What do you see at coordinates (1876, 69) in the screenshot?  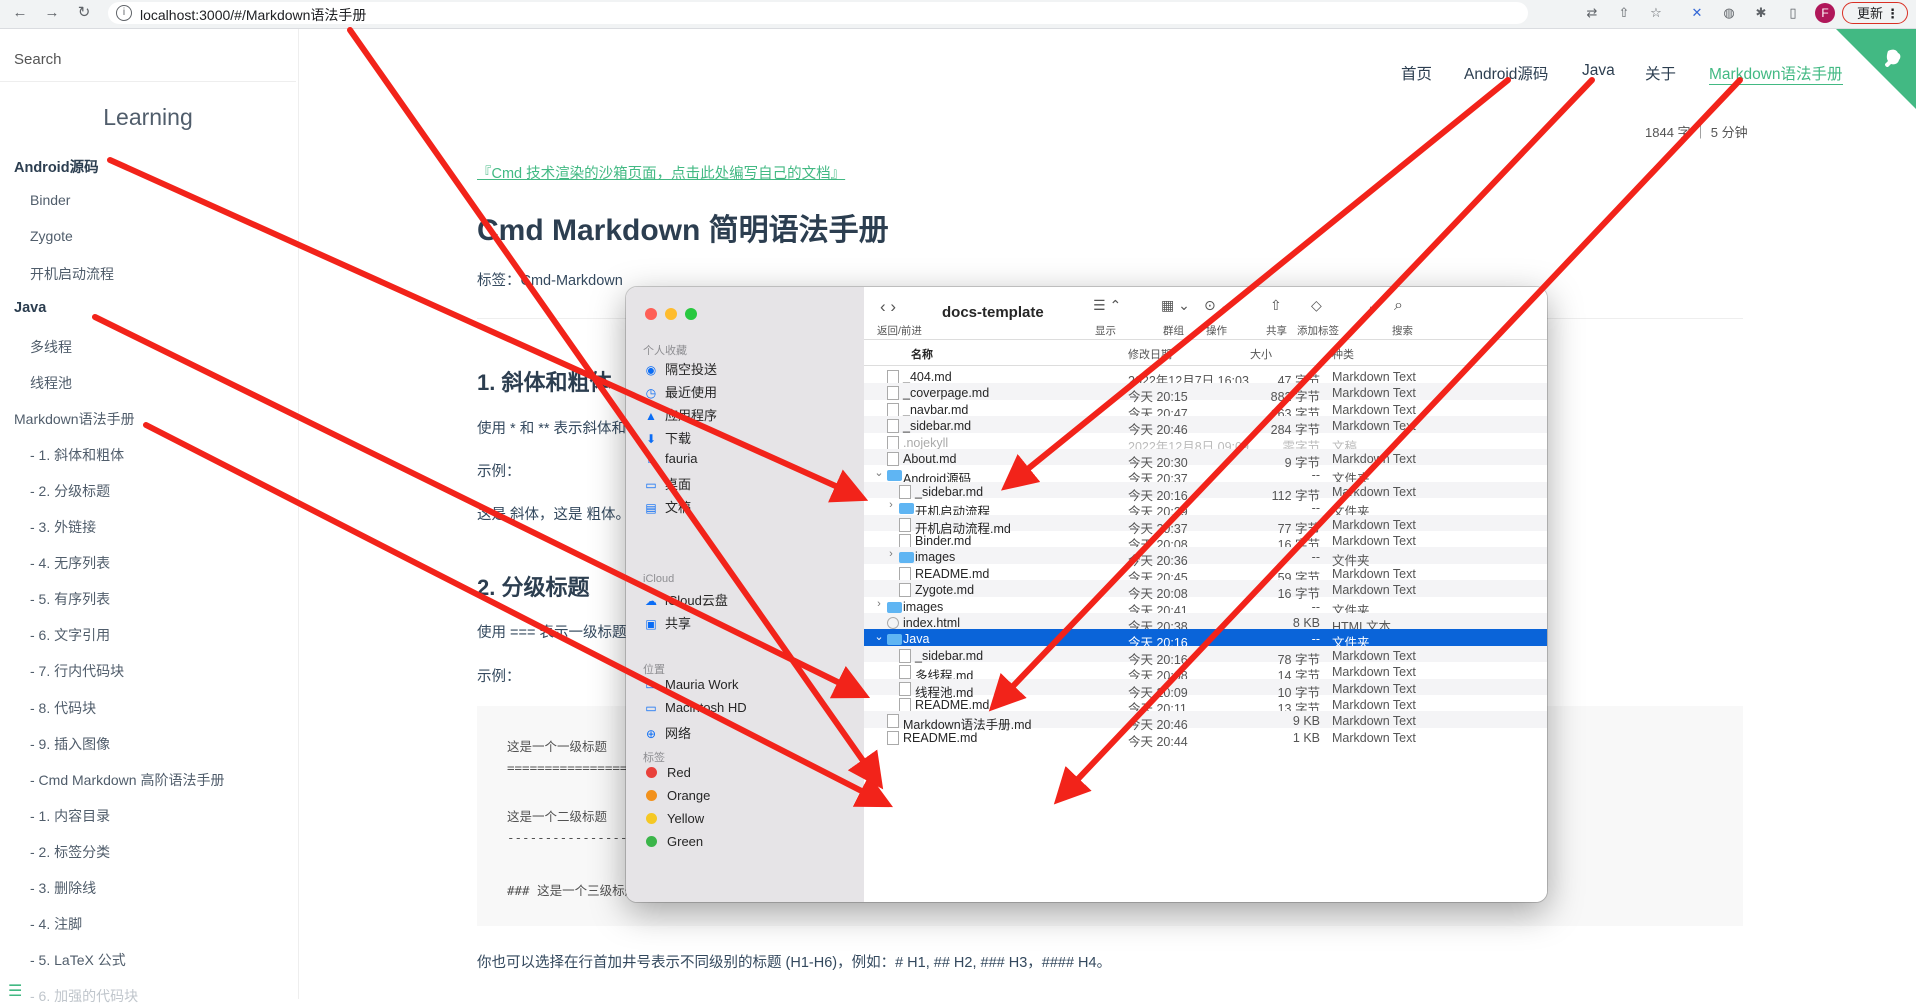 I see `github-corner-icon` at bounding box center [1876, 69].